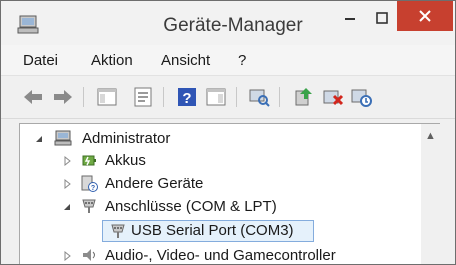  I want to click on tree-item-audio-video-gamecontroller: Audio-, Video- und Gamecontroller, so click(220, 254).